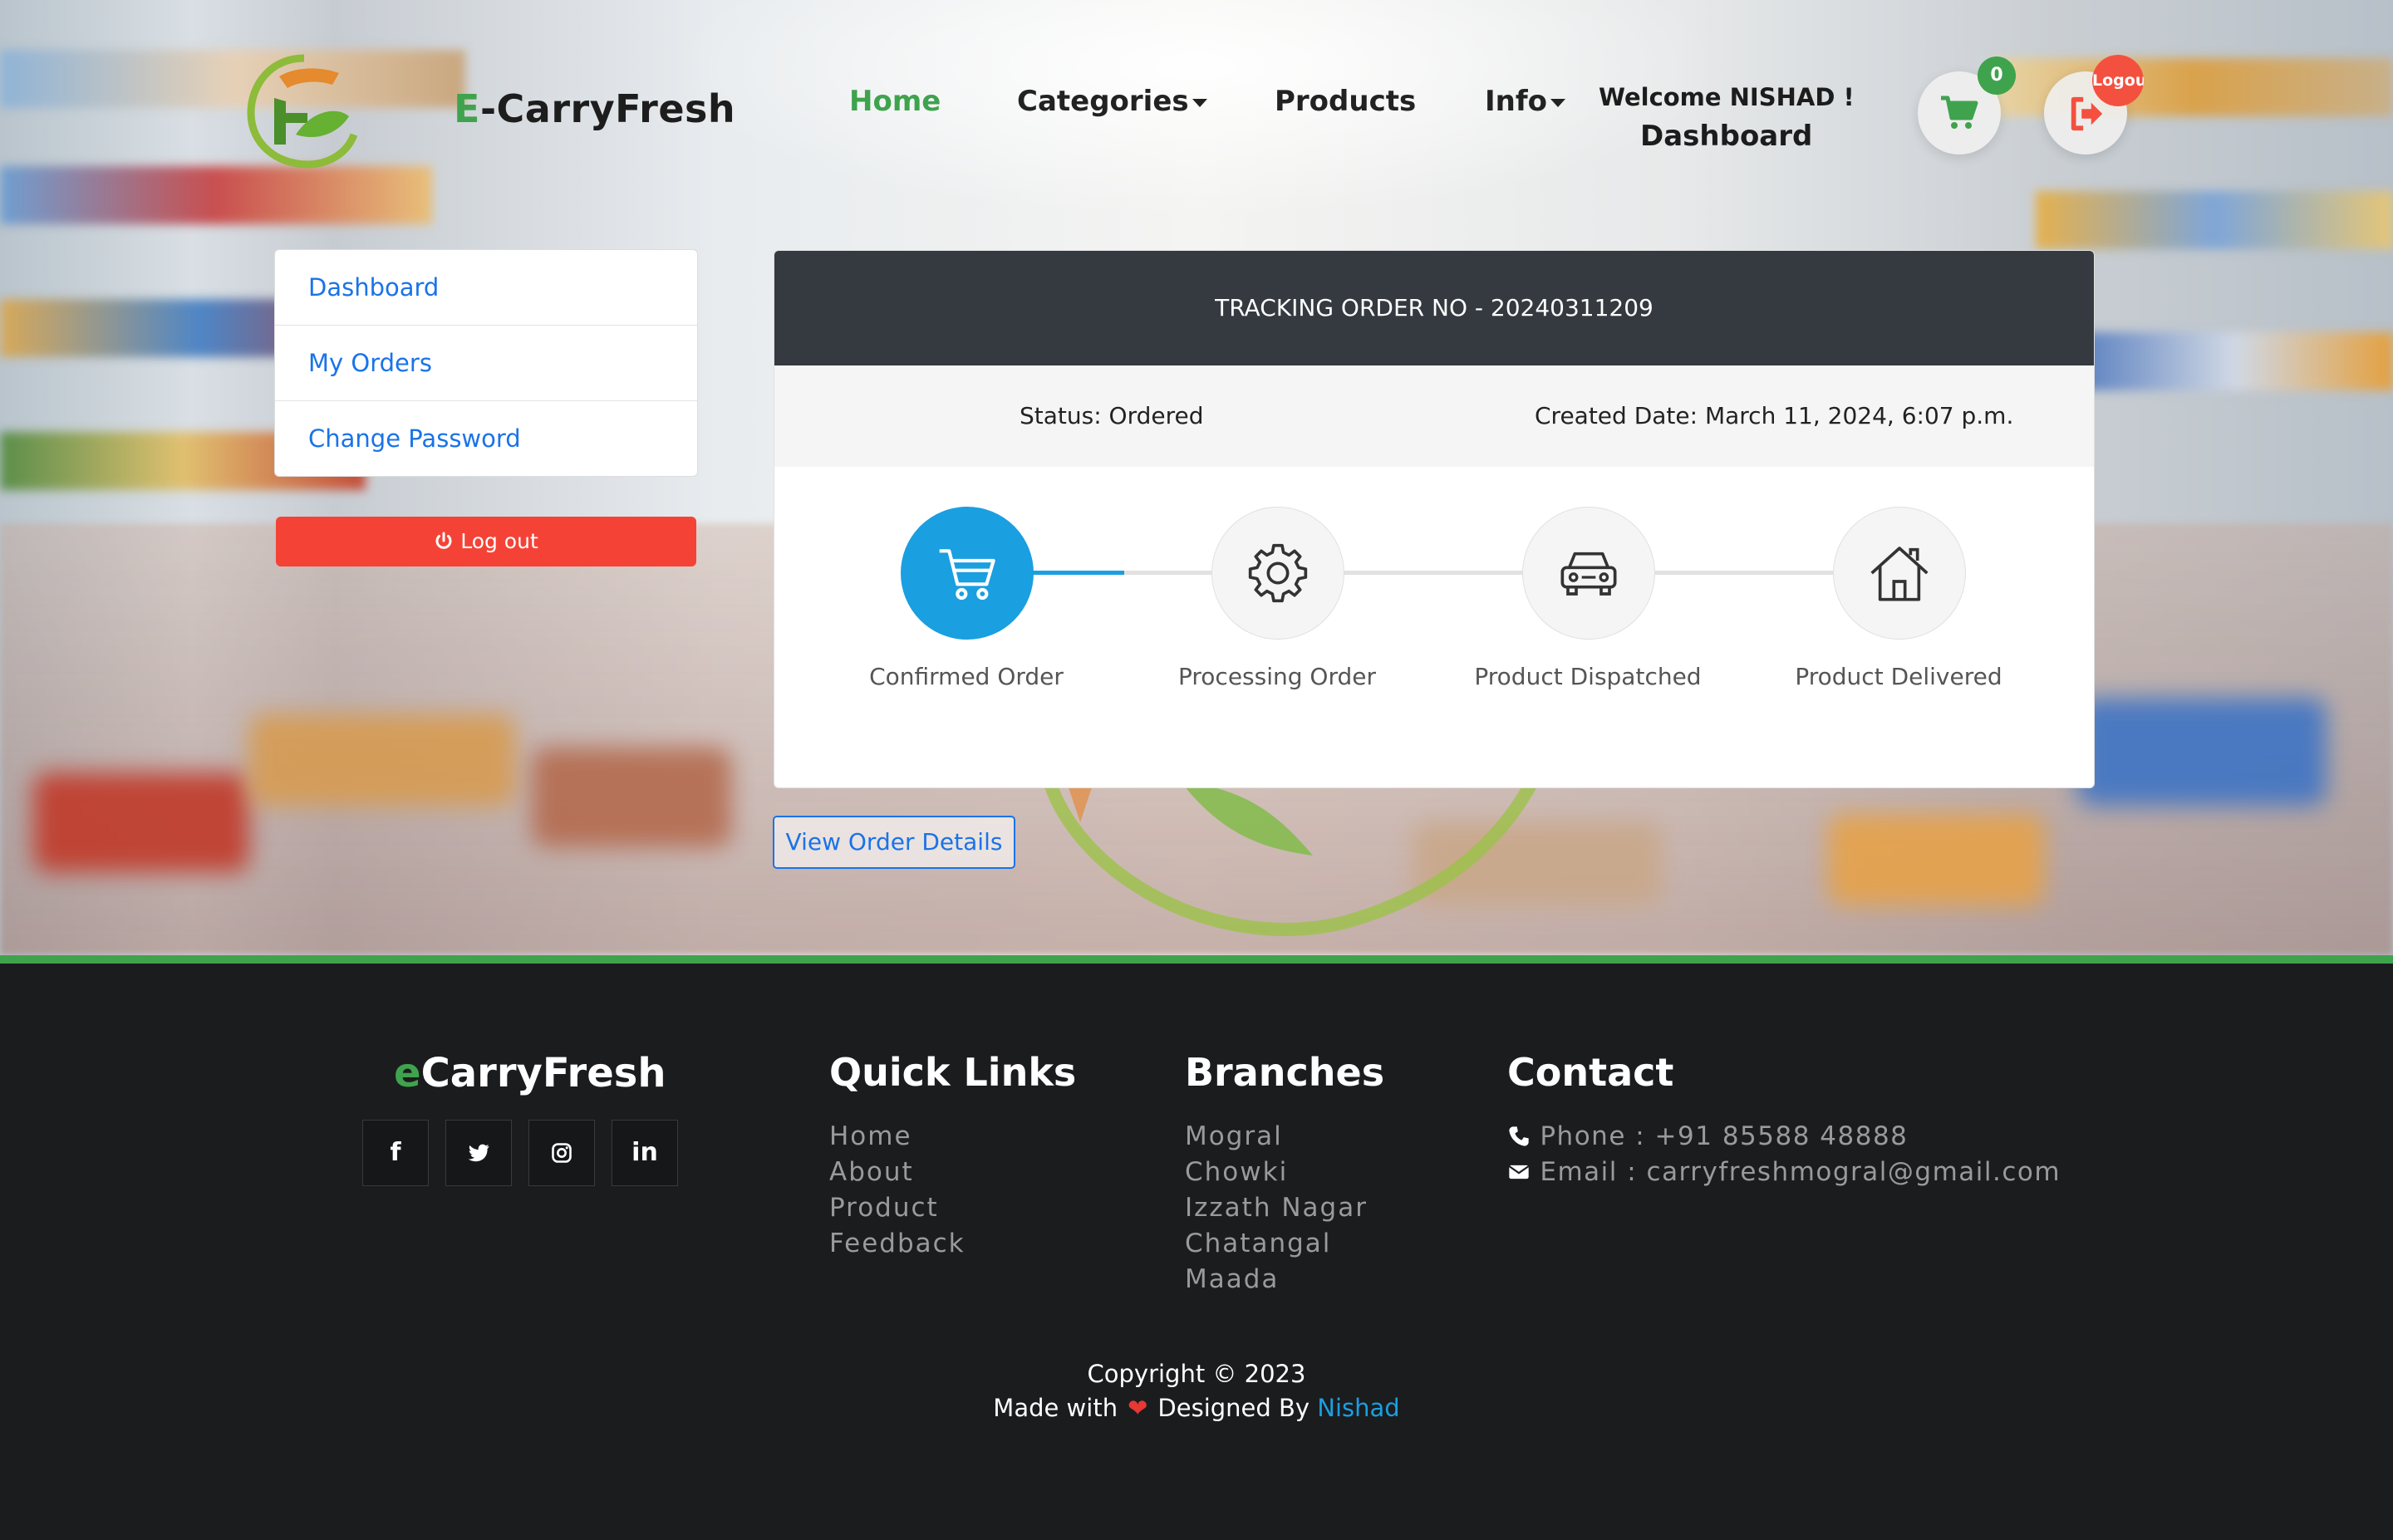 The height and width of the screenshot is (1540, 2393). What do you see at coordinates (486, 288) in the screenshot?
I see `sidebar-item-dashboard: Dashboard` at bounding box center [486, 288].